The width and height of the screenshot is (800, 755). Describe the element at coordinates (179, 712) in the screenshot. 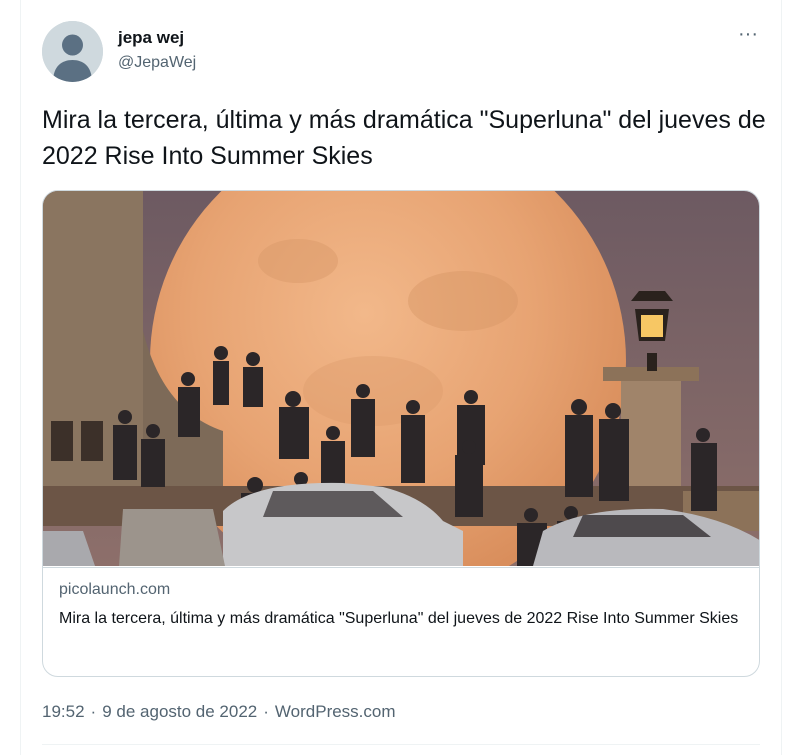

I see `tweet-date: 9 de agosto de 2022` at that location.